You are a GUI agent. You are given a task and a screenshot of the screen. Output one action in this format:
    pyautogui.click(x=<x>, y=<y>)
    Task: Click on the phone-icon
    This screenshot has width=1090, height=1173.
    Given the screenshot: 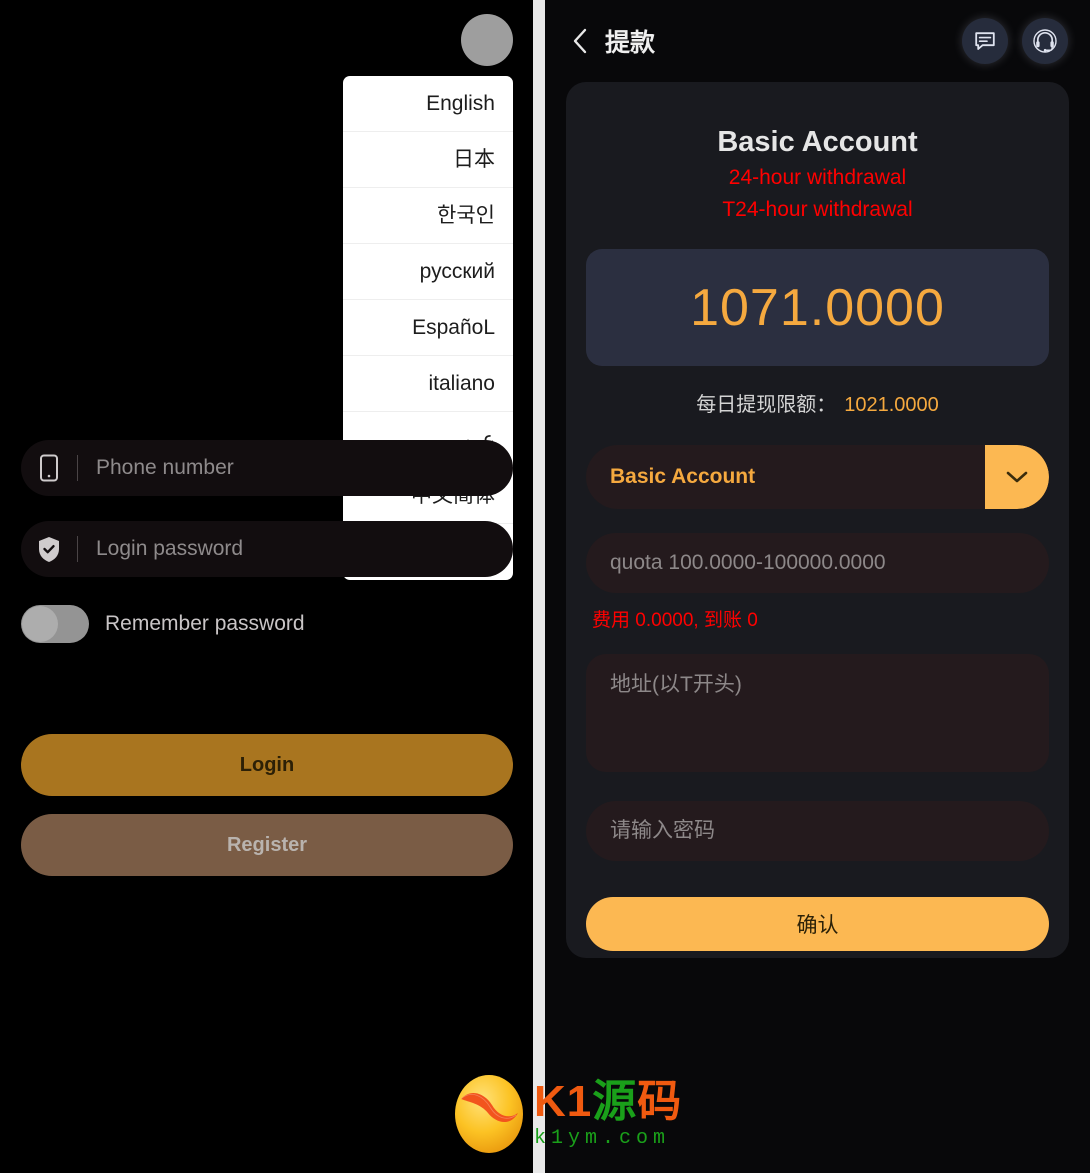 What is the action you would take?
    pyautogui.click(x=49, y=468)
    